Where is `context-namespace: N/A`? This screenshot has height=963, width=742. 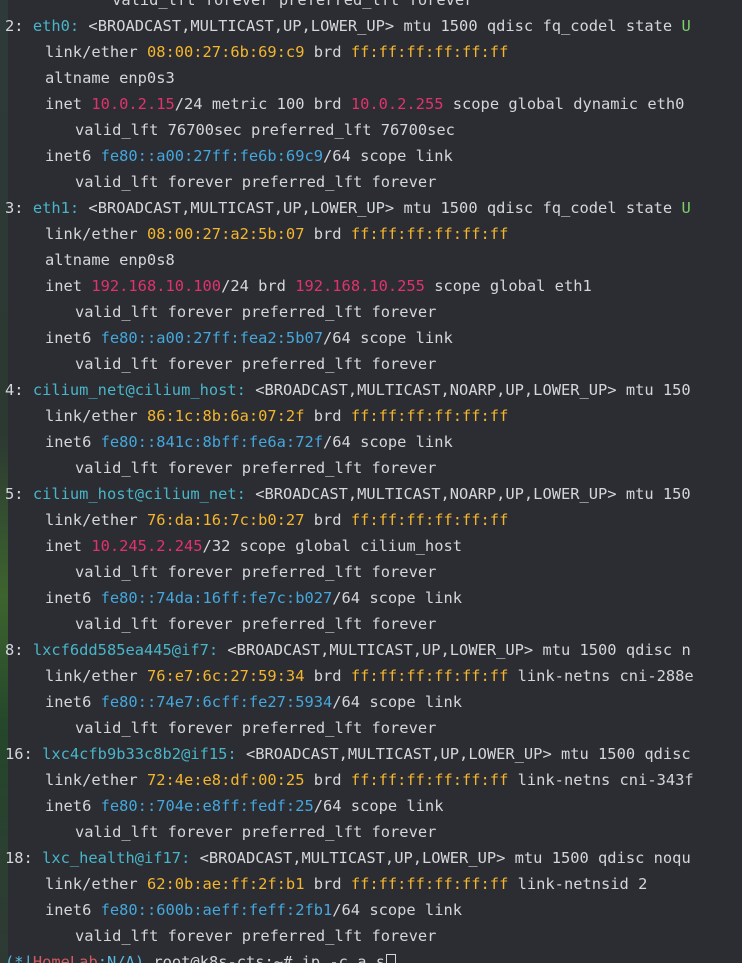
context-namespace: N/A is located at coordinates (121, 958).